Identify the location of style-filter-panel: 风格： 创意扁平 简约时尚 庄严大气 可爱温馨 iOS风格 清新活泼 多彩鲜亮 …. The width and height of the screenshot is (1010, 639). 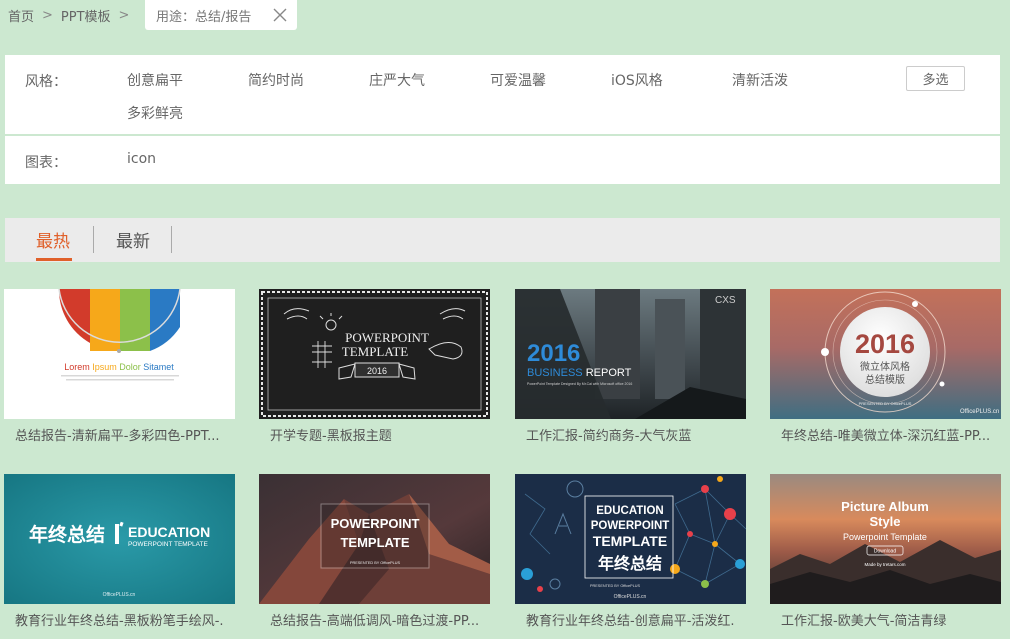
(502, 94).